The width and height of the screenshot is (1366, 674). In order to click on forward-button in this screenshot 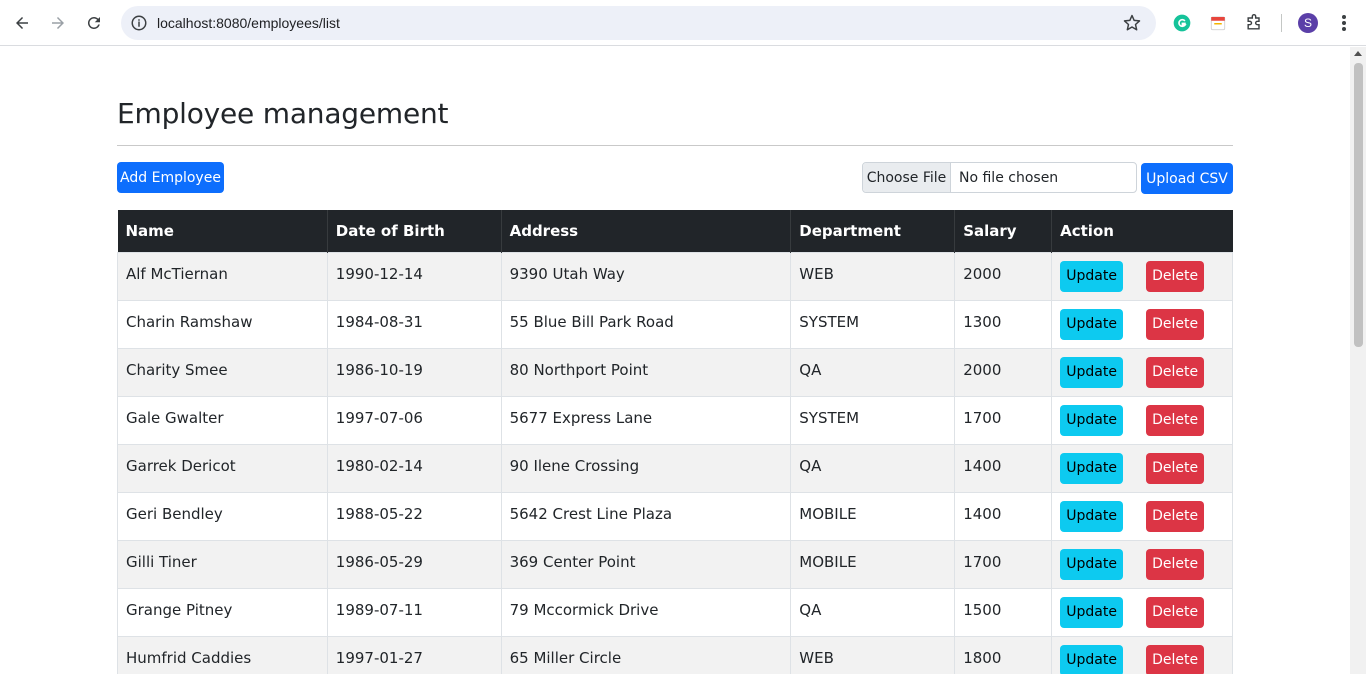, I will do `click(58, 23)`.